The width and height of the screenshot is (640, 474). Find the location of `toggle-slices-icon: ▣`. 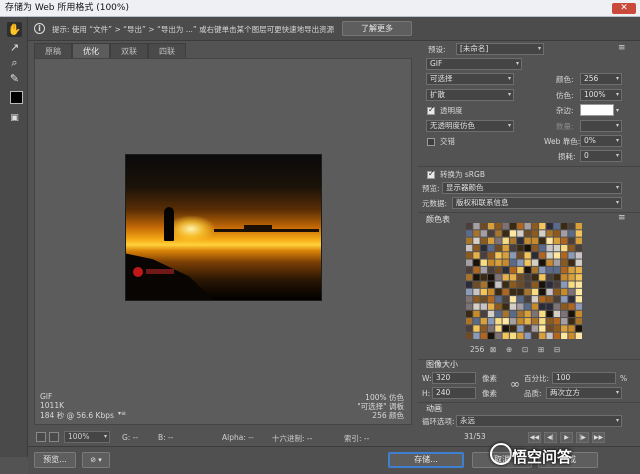

toggle-slices-icon: ▣ is located at coordinates (14, 118).